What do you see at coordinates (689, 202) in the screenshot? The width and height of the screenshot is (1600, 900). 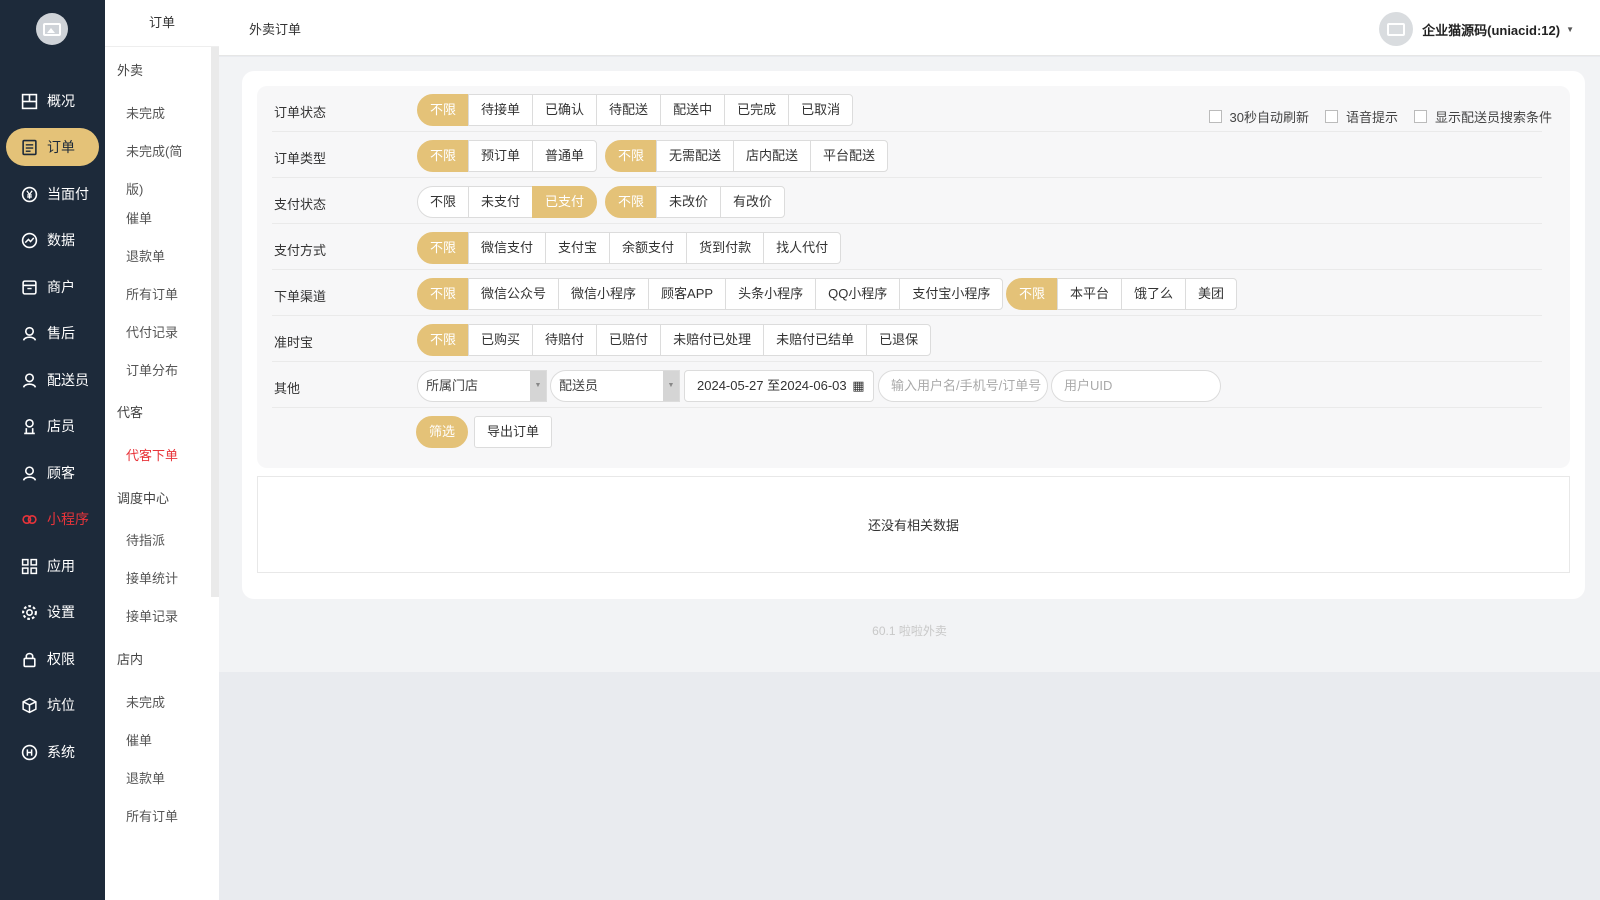 I see `price-change-no: 未改价` at bounding box center [689, 202].